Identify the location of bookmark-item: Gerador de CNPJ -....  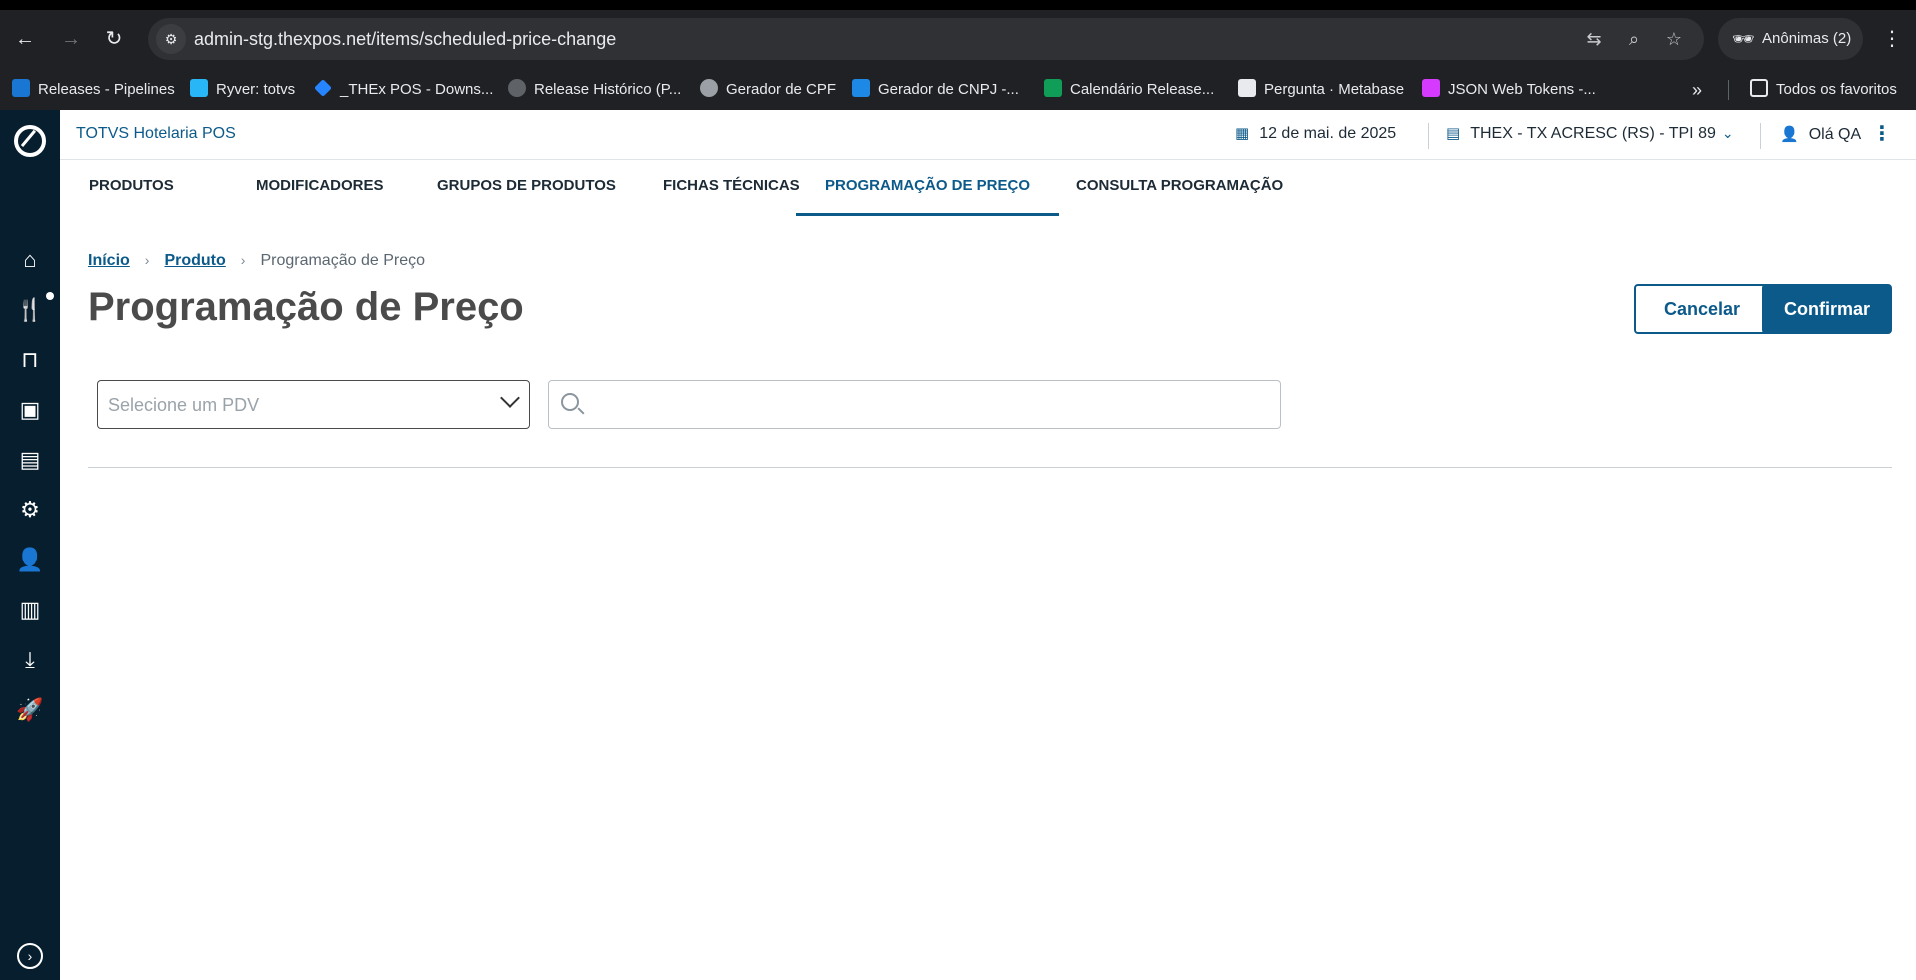
(935, 90).